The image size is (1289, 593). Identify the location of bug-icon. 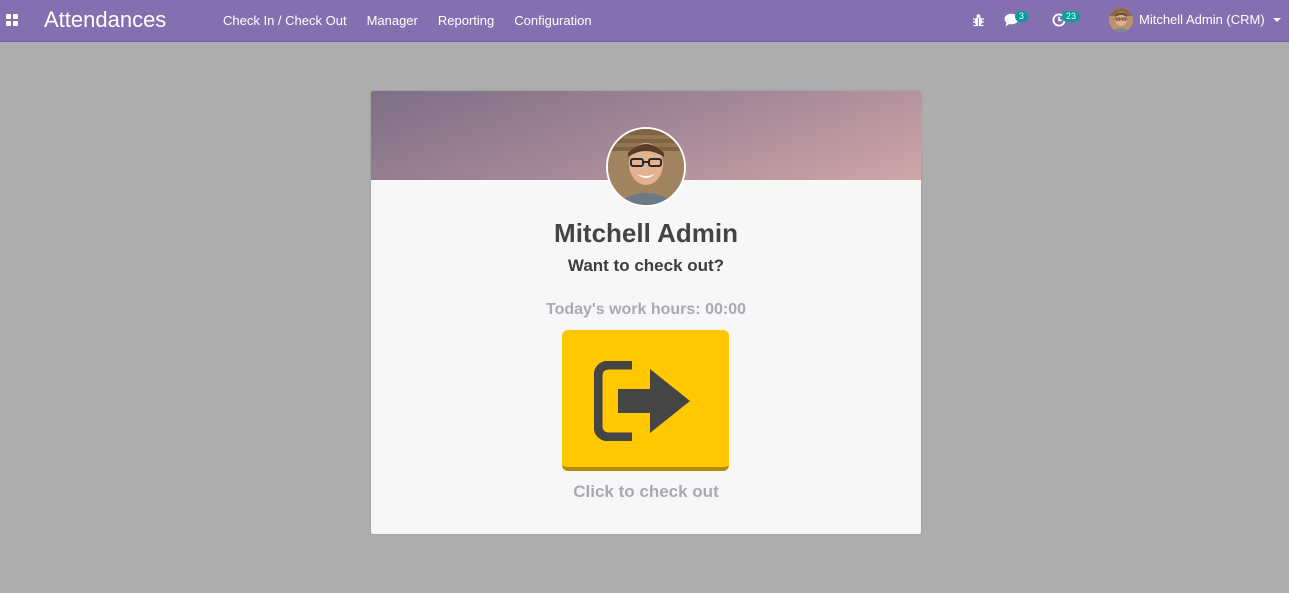
(978, 22).